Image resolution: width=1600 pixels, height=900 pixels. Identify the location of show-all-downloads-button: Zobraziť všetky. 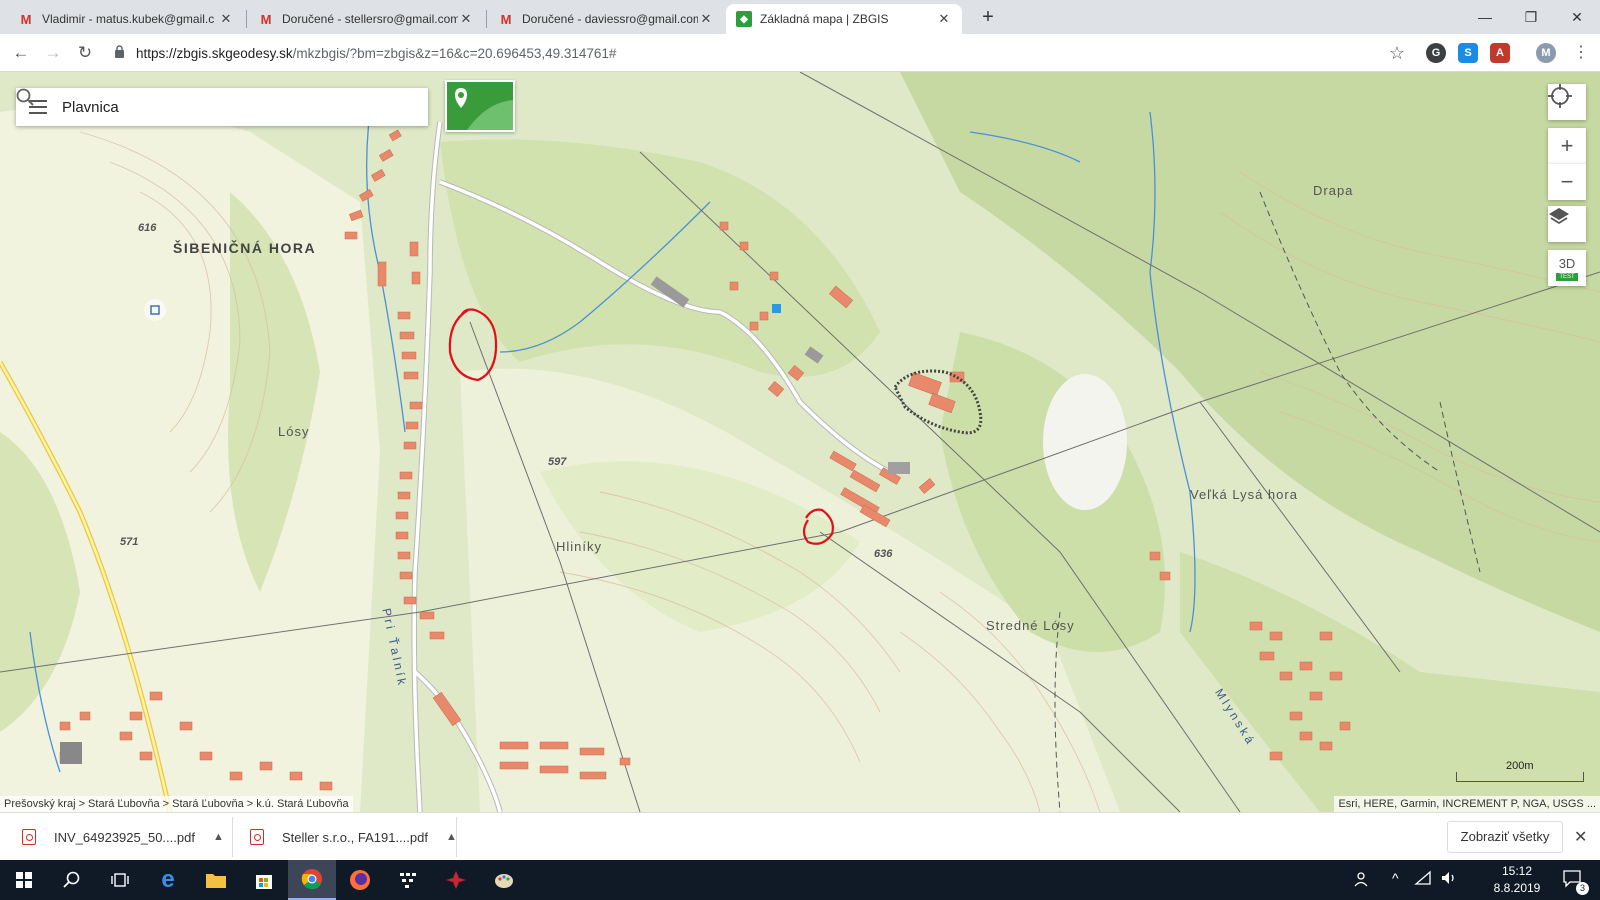
(1505, 837).